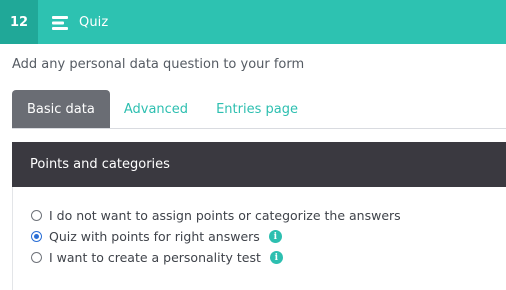  Describe the element at coordinates (154, 236) in the screenshot. I see `option-label: Quiz with points for right answers` at that location.